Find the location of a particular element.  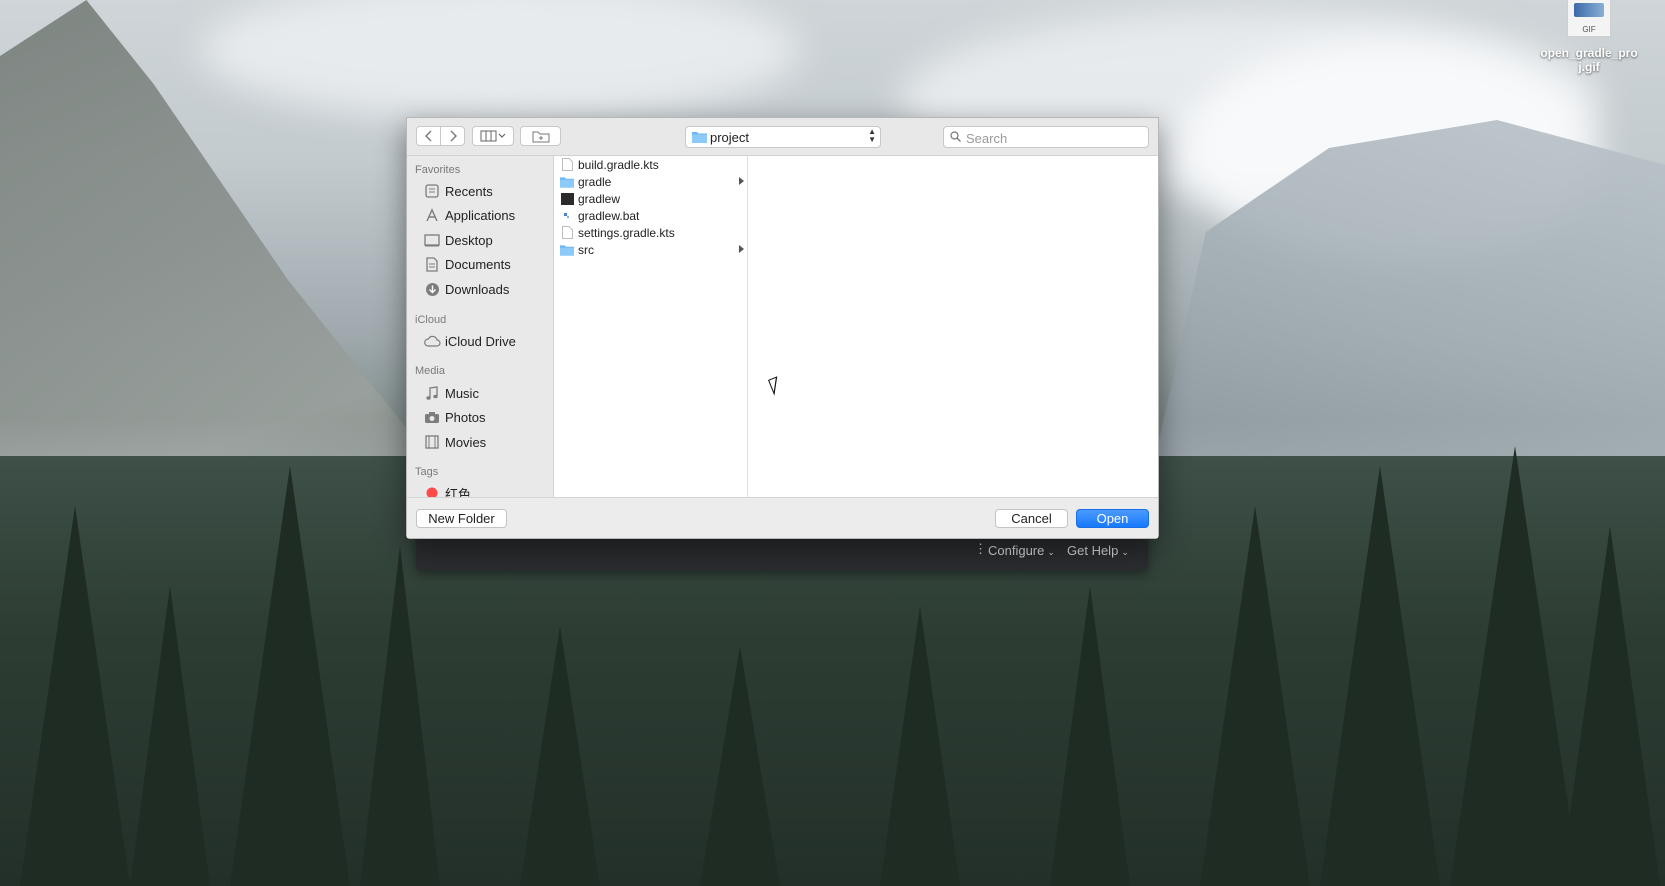

gif-thumbnail-icon: GIF is located at coordinates (1589, 18).